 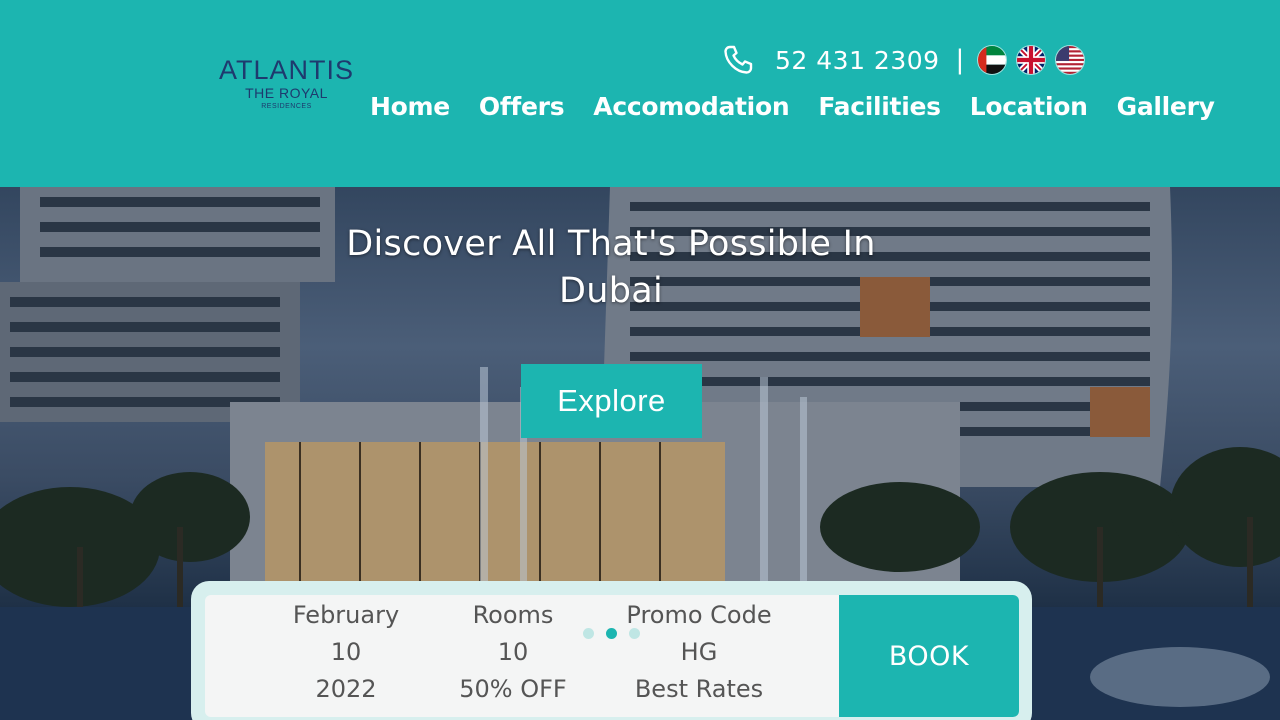 What do you see at coordinates (1166, 106) in the screenshot?
I see `nav-gallery: Gallery` at bounding box center [1166, 106].